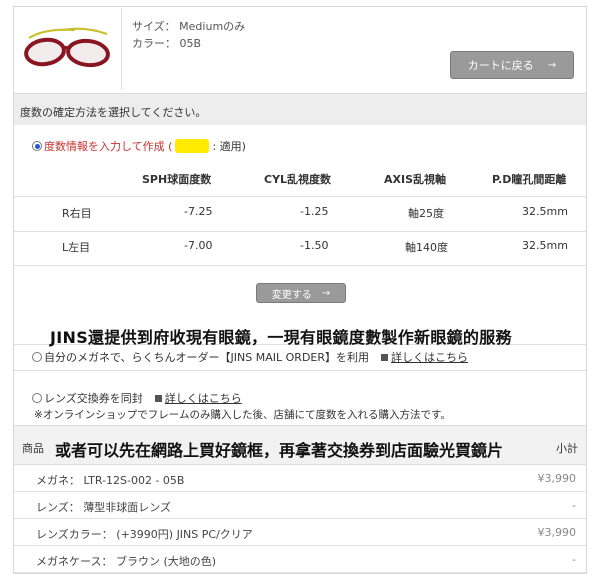 The height and width of the screenshot is (580, 600). Describe the element at coordinates (154, 26) in the screenshot. I see `size-label: サイズ：` at that location.